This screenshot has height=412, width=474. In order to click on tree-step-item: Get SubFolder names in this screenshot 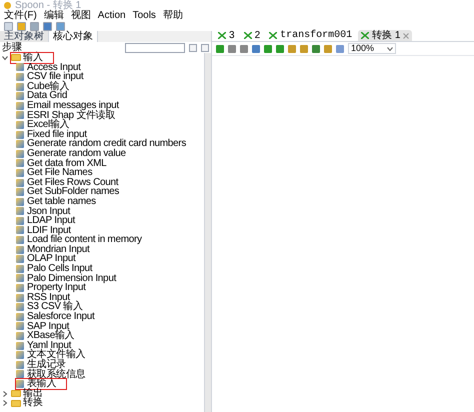, I will do `click(73, 192)`.